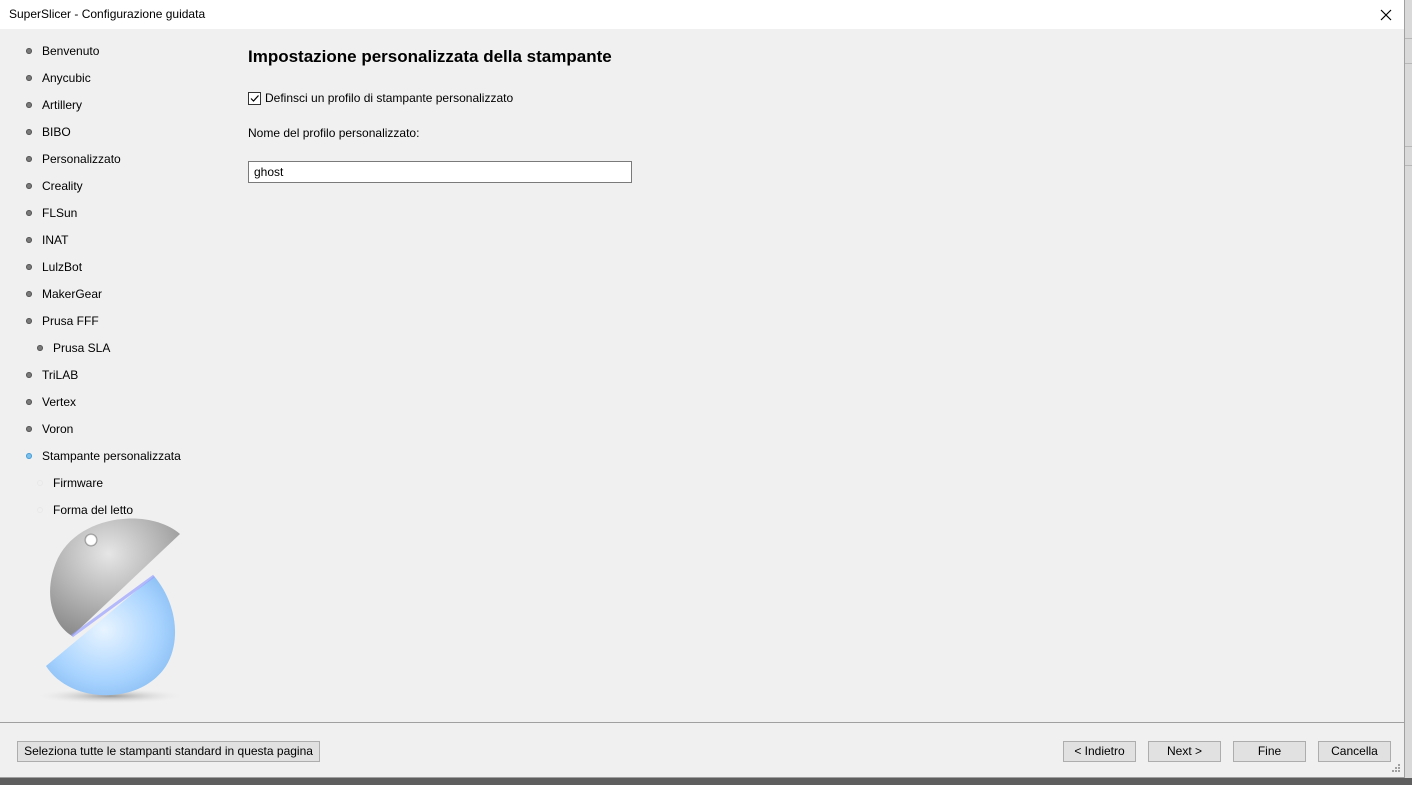 This screenshot has width=1412, height=785. I want to click on sidebar-item-stampante-personalizzata: Stampante personalizzata, so click(115, 456).